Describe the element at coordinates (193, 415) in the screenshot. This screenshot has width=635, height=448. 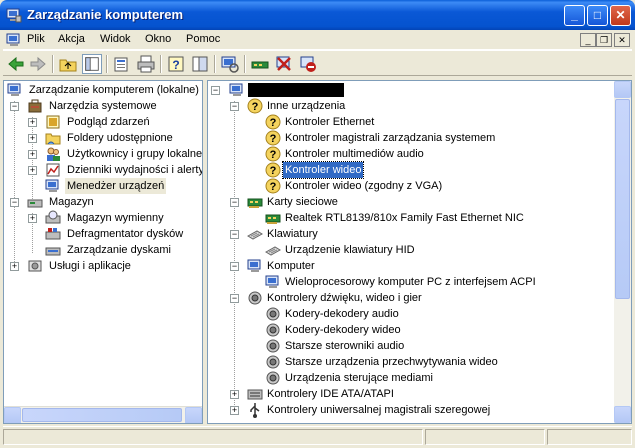
I see `scroll-right-button` at that location.